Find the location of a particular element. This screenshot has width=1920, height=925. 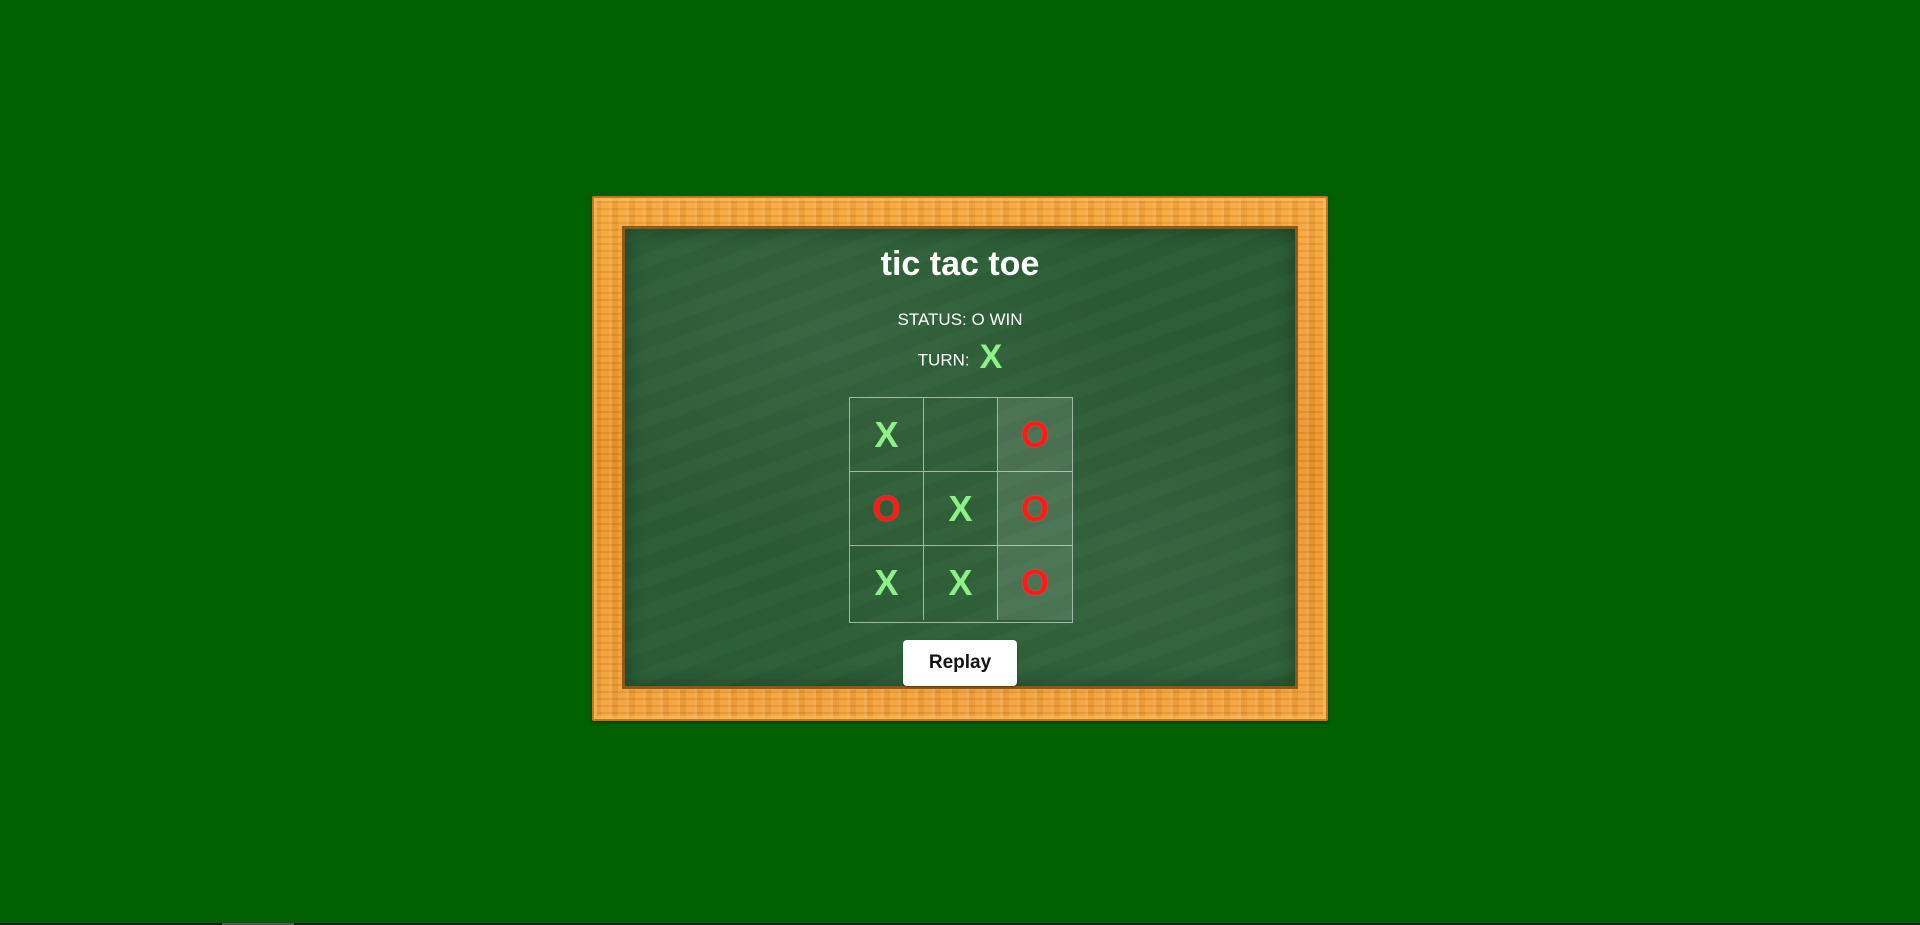

board-cell-5: X is located at coordinates (961, 509).